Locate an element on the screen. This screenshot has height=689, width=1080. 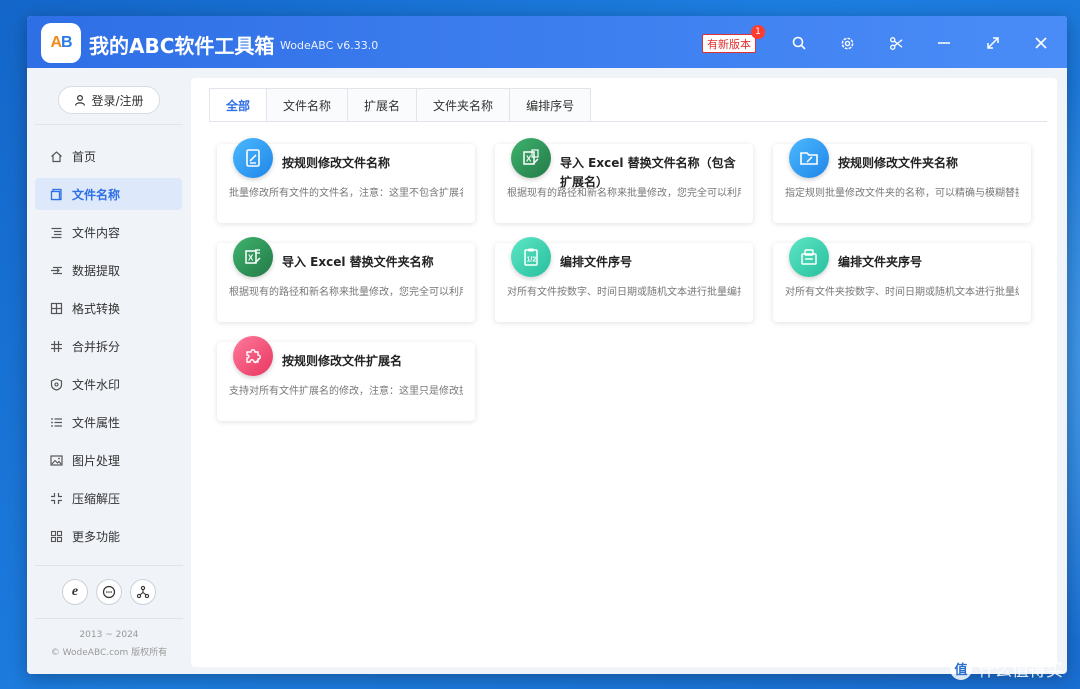
card-title: 编排文件序号 is located at coordinates (596, 262).